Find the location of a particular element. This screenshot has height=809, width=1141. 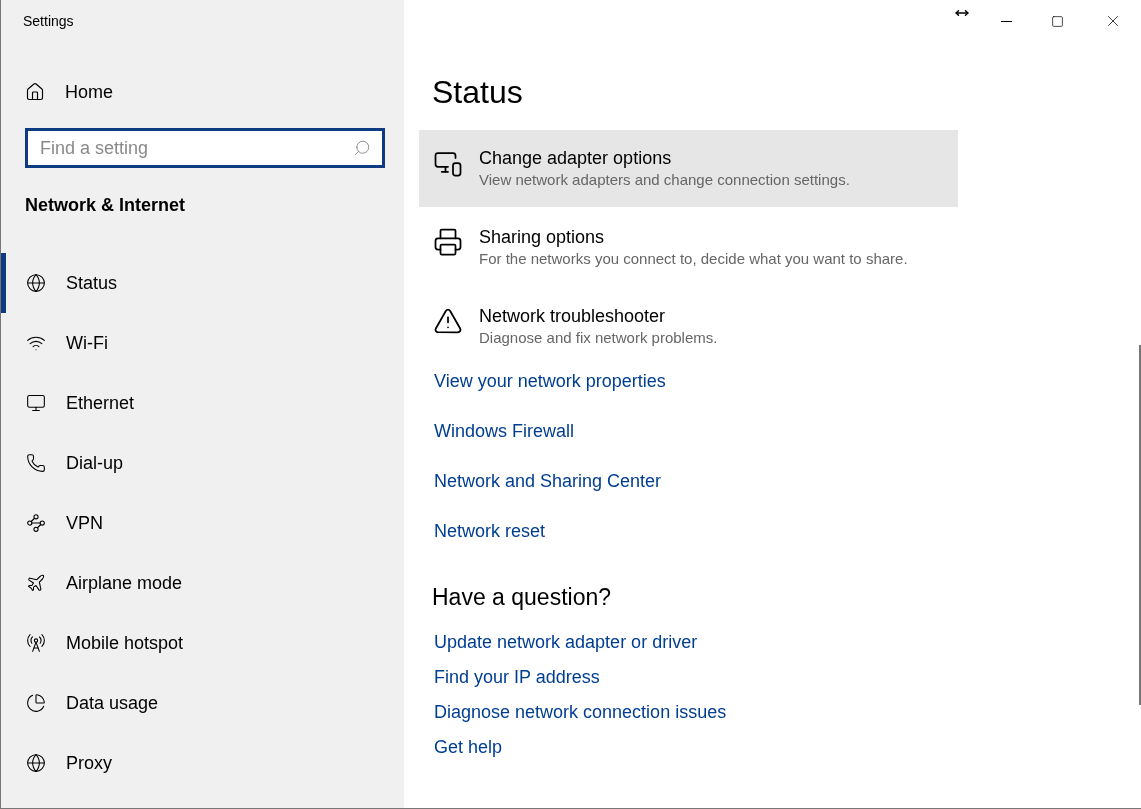

option-description: For the networks you connect to, decide what you want to share. is located at coordinates (693, 259).